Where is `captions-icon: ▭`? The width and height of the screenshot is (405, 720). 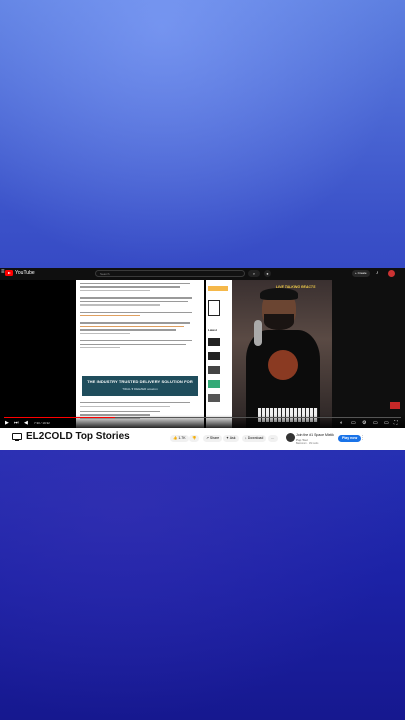
captions-icon: ▭ is located at coordinates (353, 423).